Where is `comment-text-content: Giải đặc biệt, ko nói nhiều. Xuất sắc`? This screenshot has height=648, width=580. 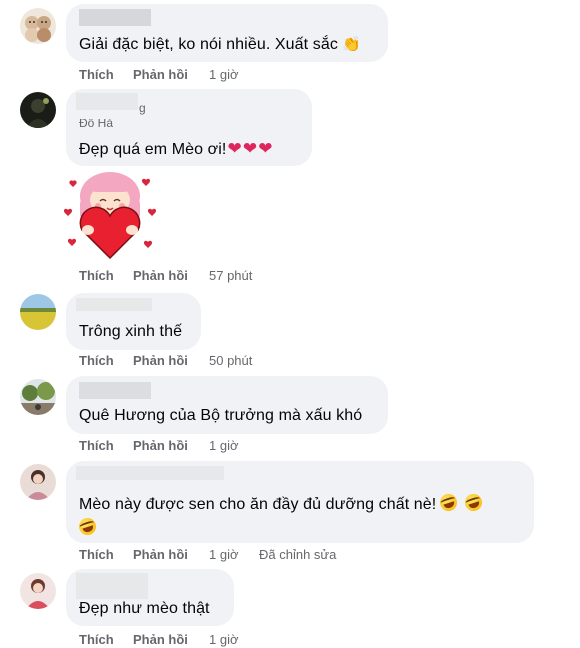 comment-text-content: Giải đặc biệt, ko nói nhiều. Xuất sắc is located at coordinates (208, 44).